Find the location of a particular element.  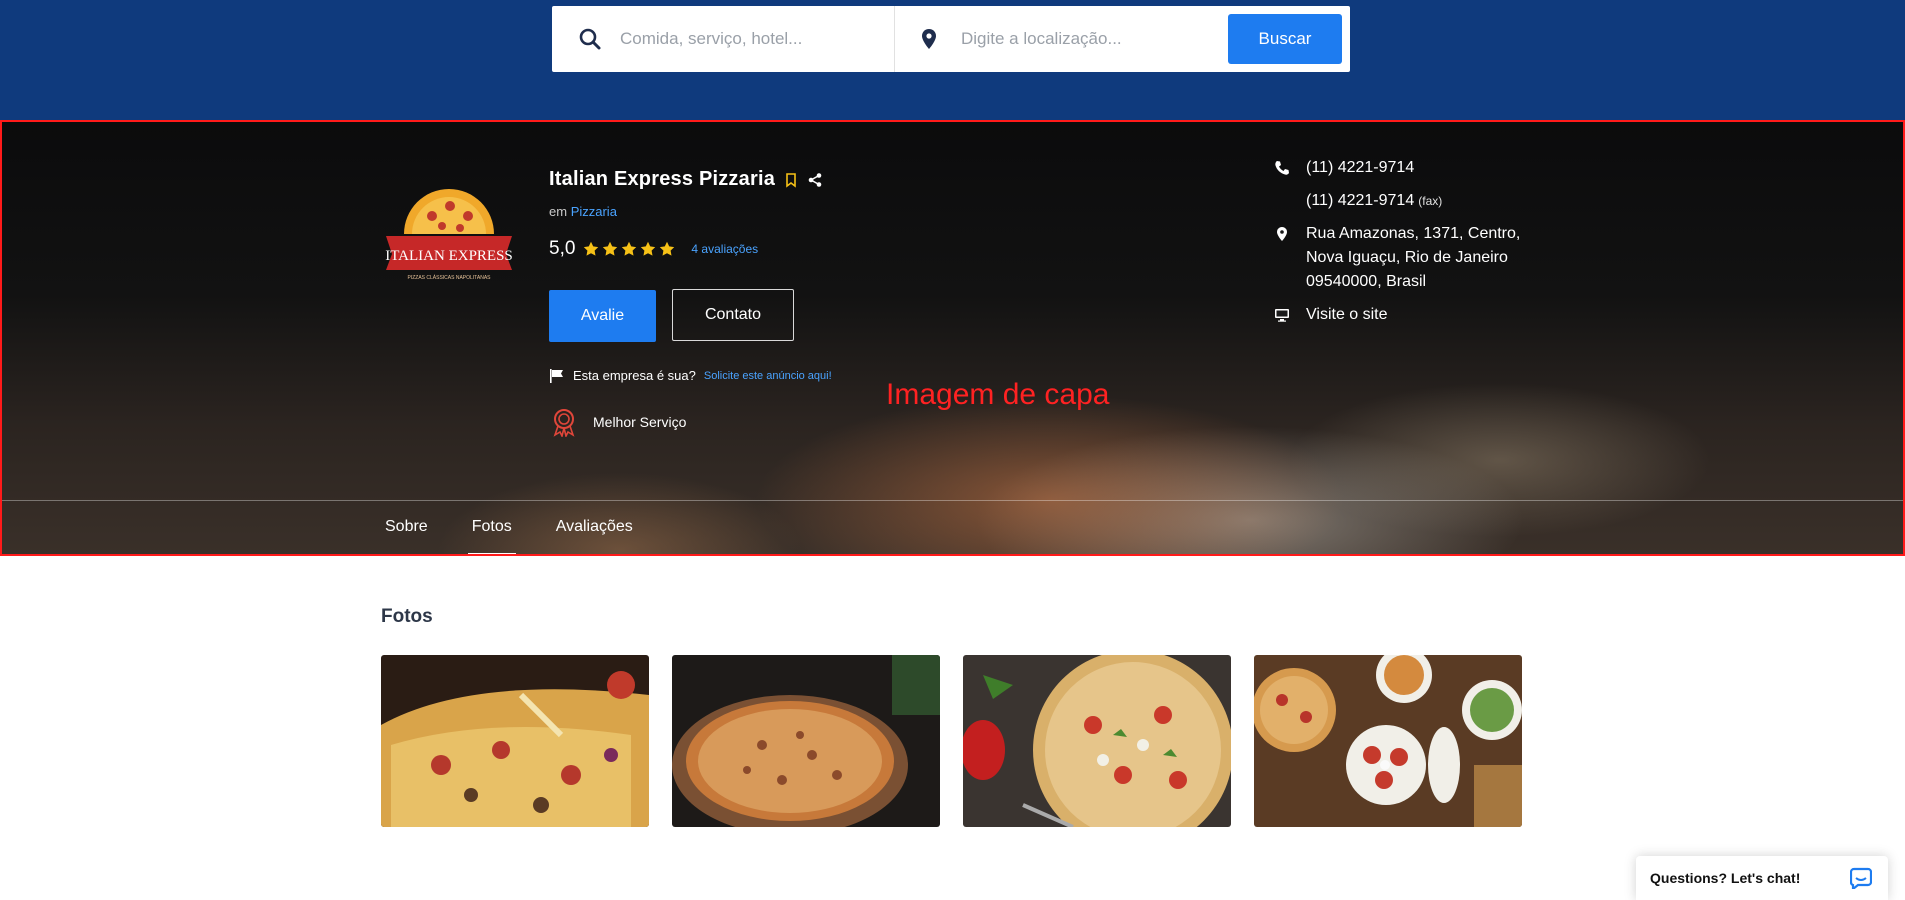

search-where-segment is located at coordinates (1062, 39).